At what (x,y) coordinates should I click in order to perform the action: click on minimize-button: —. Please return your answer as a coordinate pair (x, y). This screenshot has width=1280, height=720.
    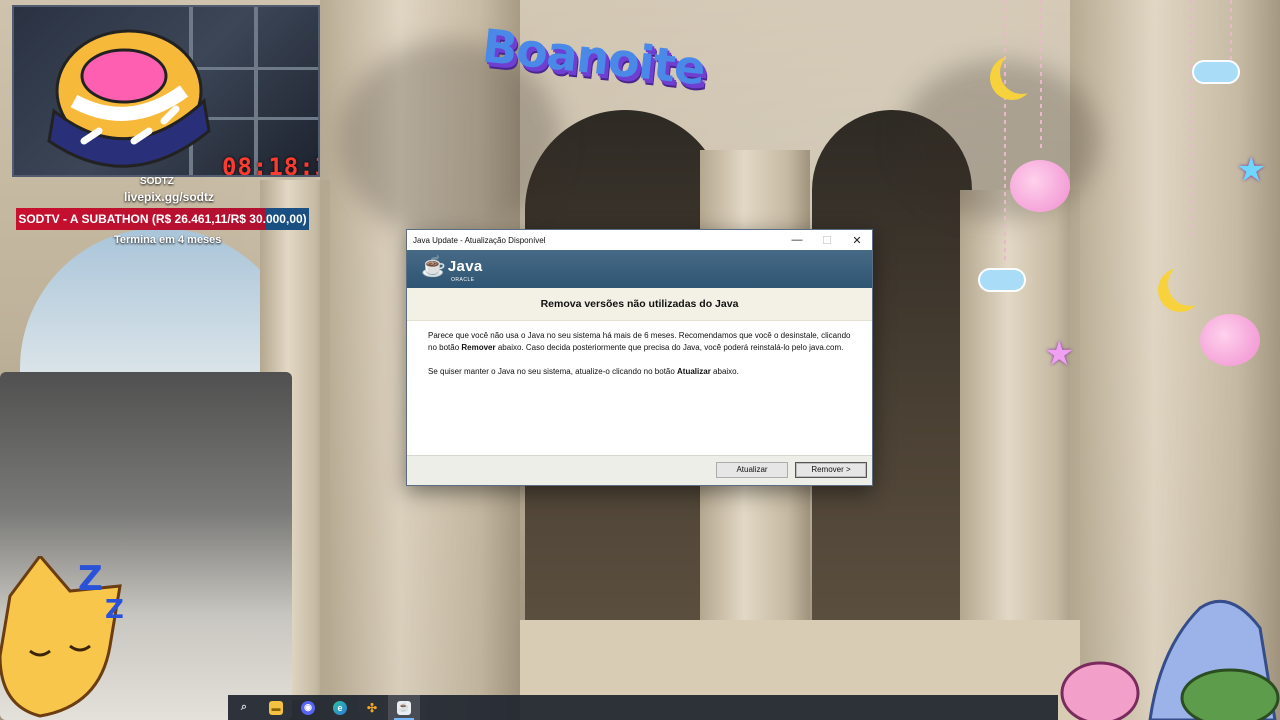
    Looking at the image, I should click on (797, 240).